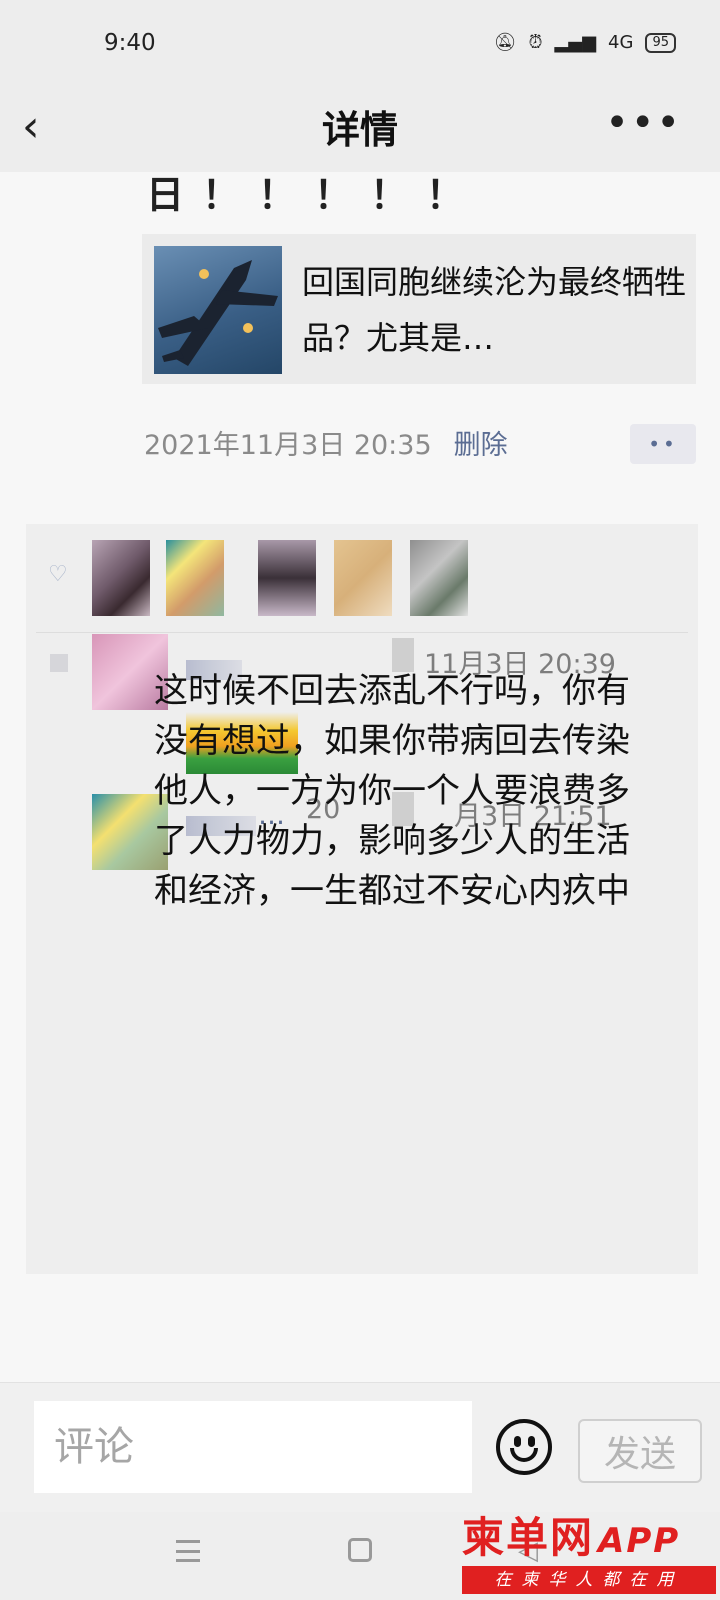  Describe the element at coordinates (59, 663) in the screenshot. I see `comment-icon` at that location.